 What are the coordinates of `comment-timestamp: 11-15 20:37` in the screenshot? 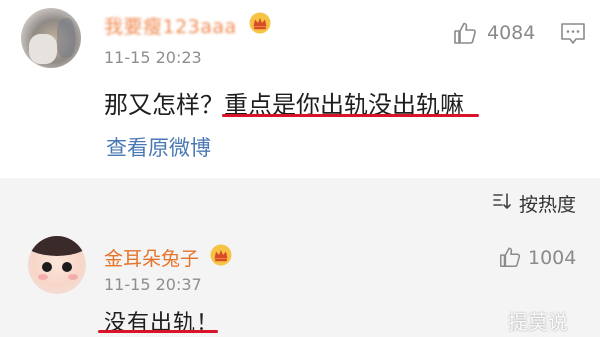 It's located at (153, 284).